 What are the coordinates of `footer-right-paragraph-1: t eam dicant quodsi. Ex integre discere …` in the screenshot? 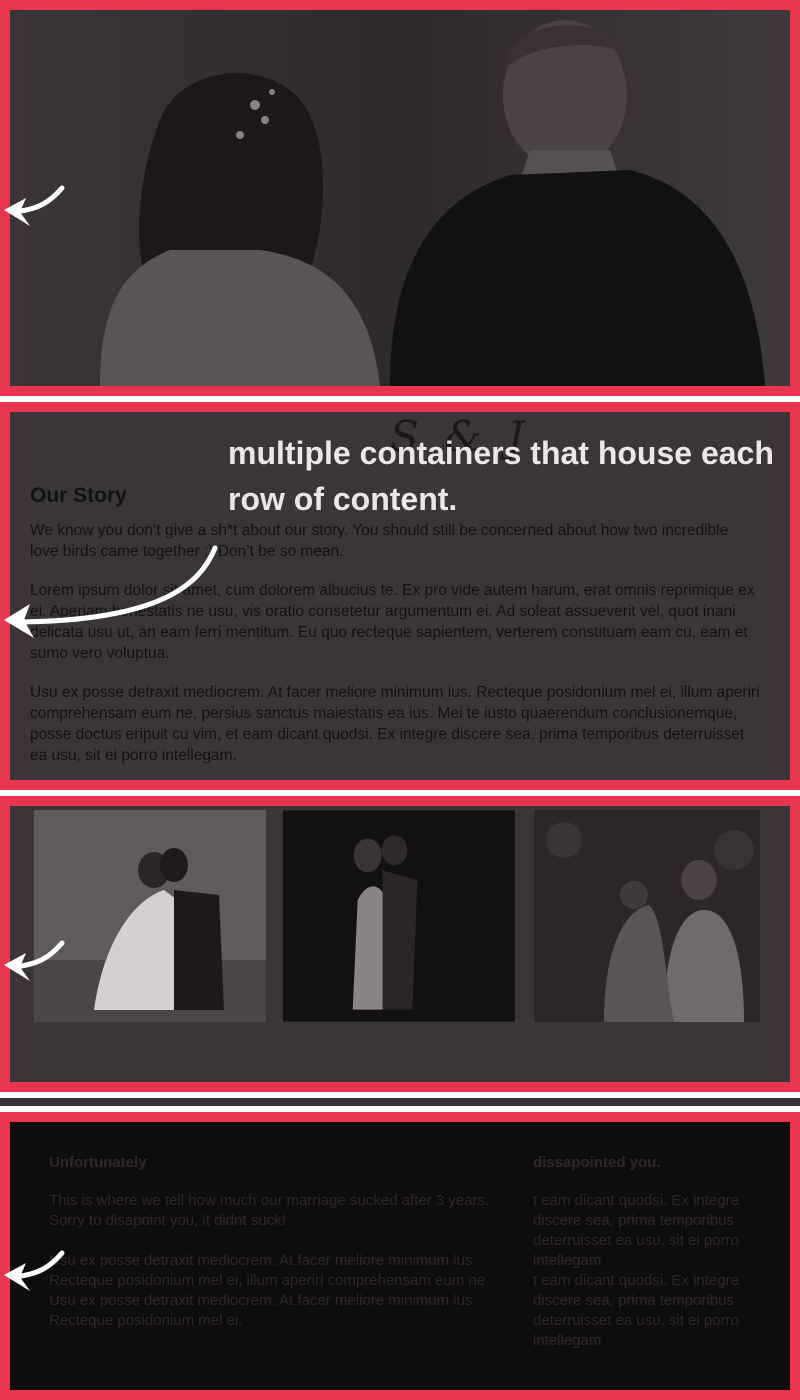 It's located at (636, 1230).